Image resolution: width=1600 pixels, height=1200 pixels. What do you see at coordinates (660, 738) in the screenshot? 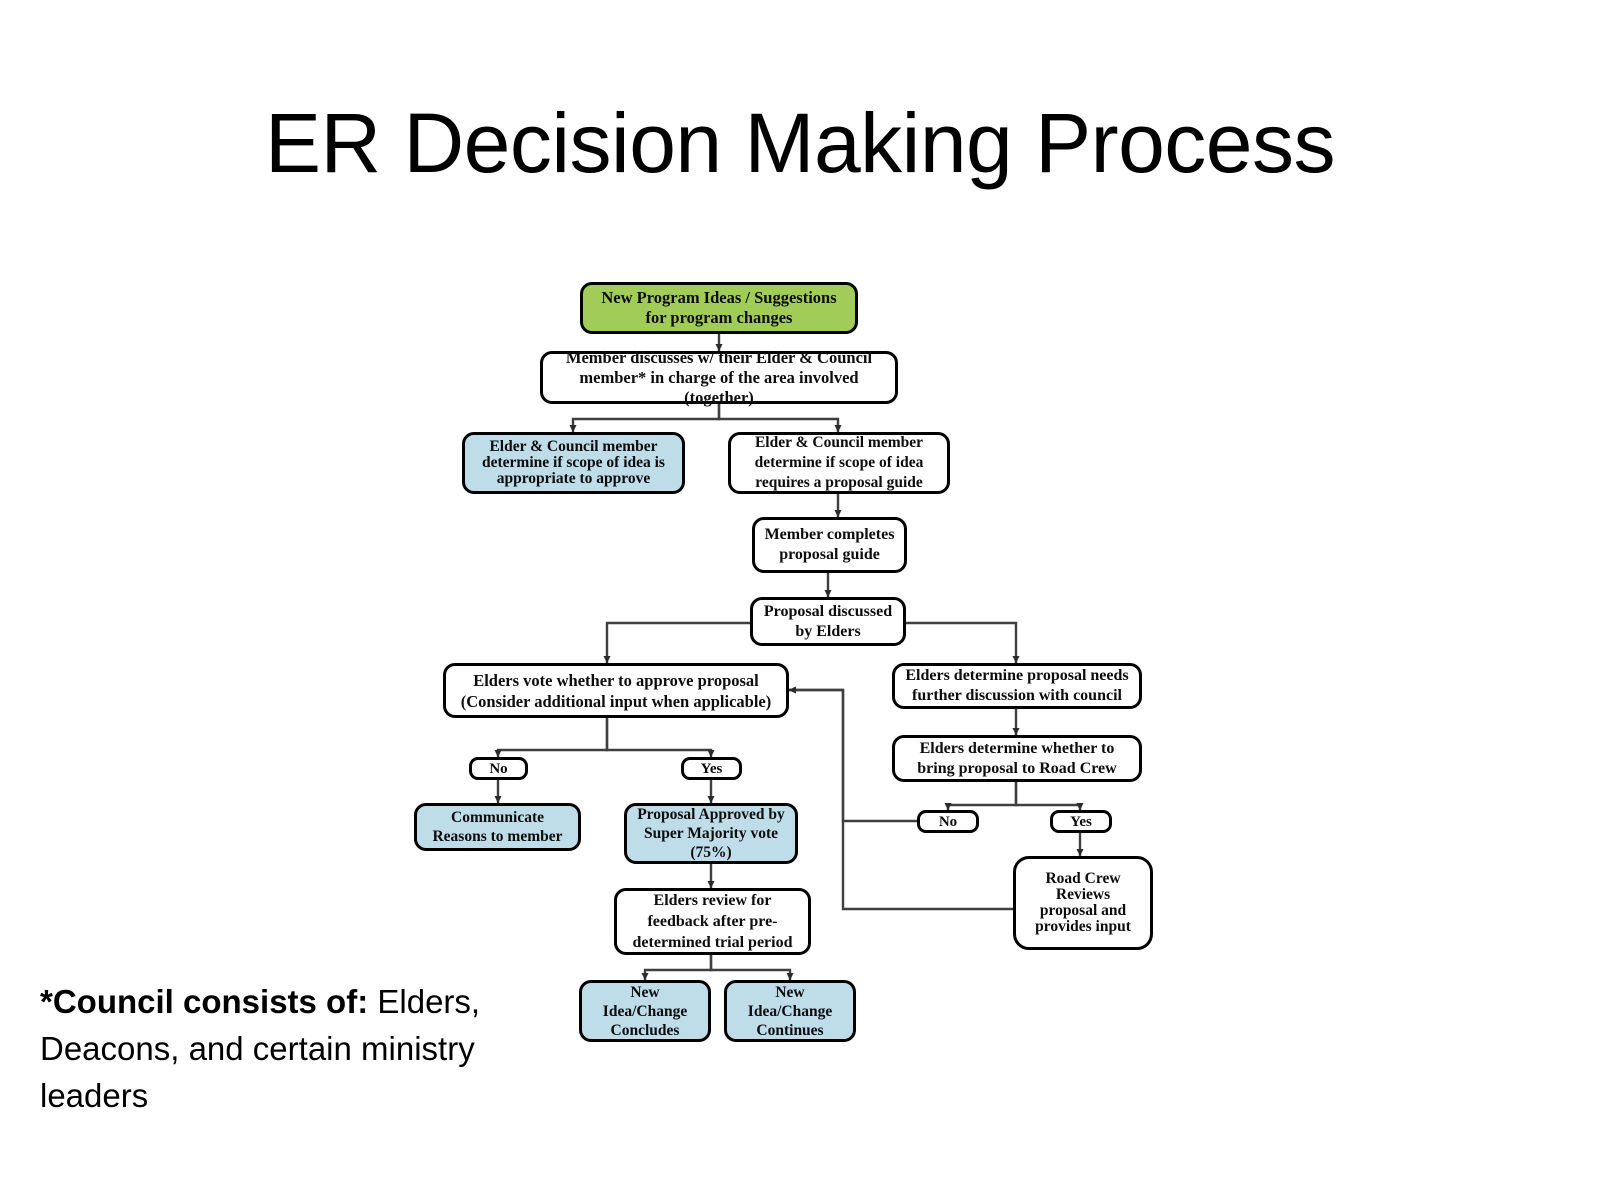
I see `edge-eldersvote-to-voteyes` at bounding box center [660, 738].